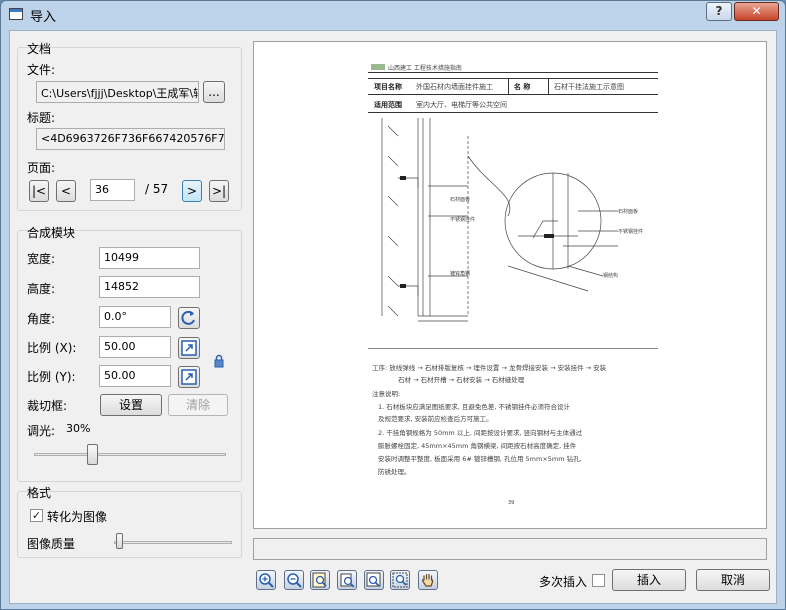 The width and height of the screenshot is (786, 610). What do you see at coordinates (41, 319) in the screenshot?
I see `angle-label: 角度:` at bounding box center [41, 319].